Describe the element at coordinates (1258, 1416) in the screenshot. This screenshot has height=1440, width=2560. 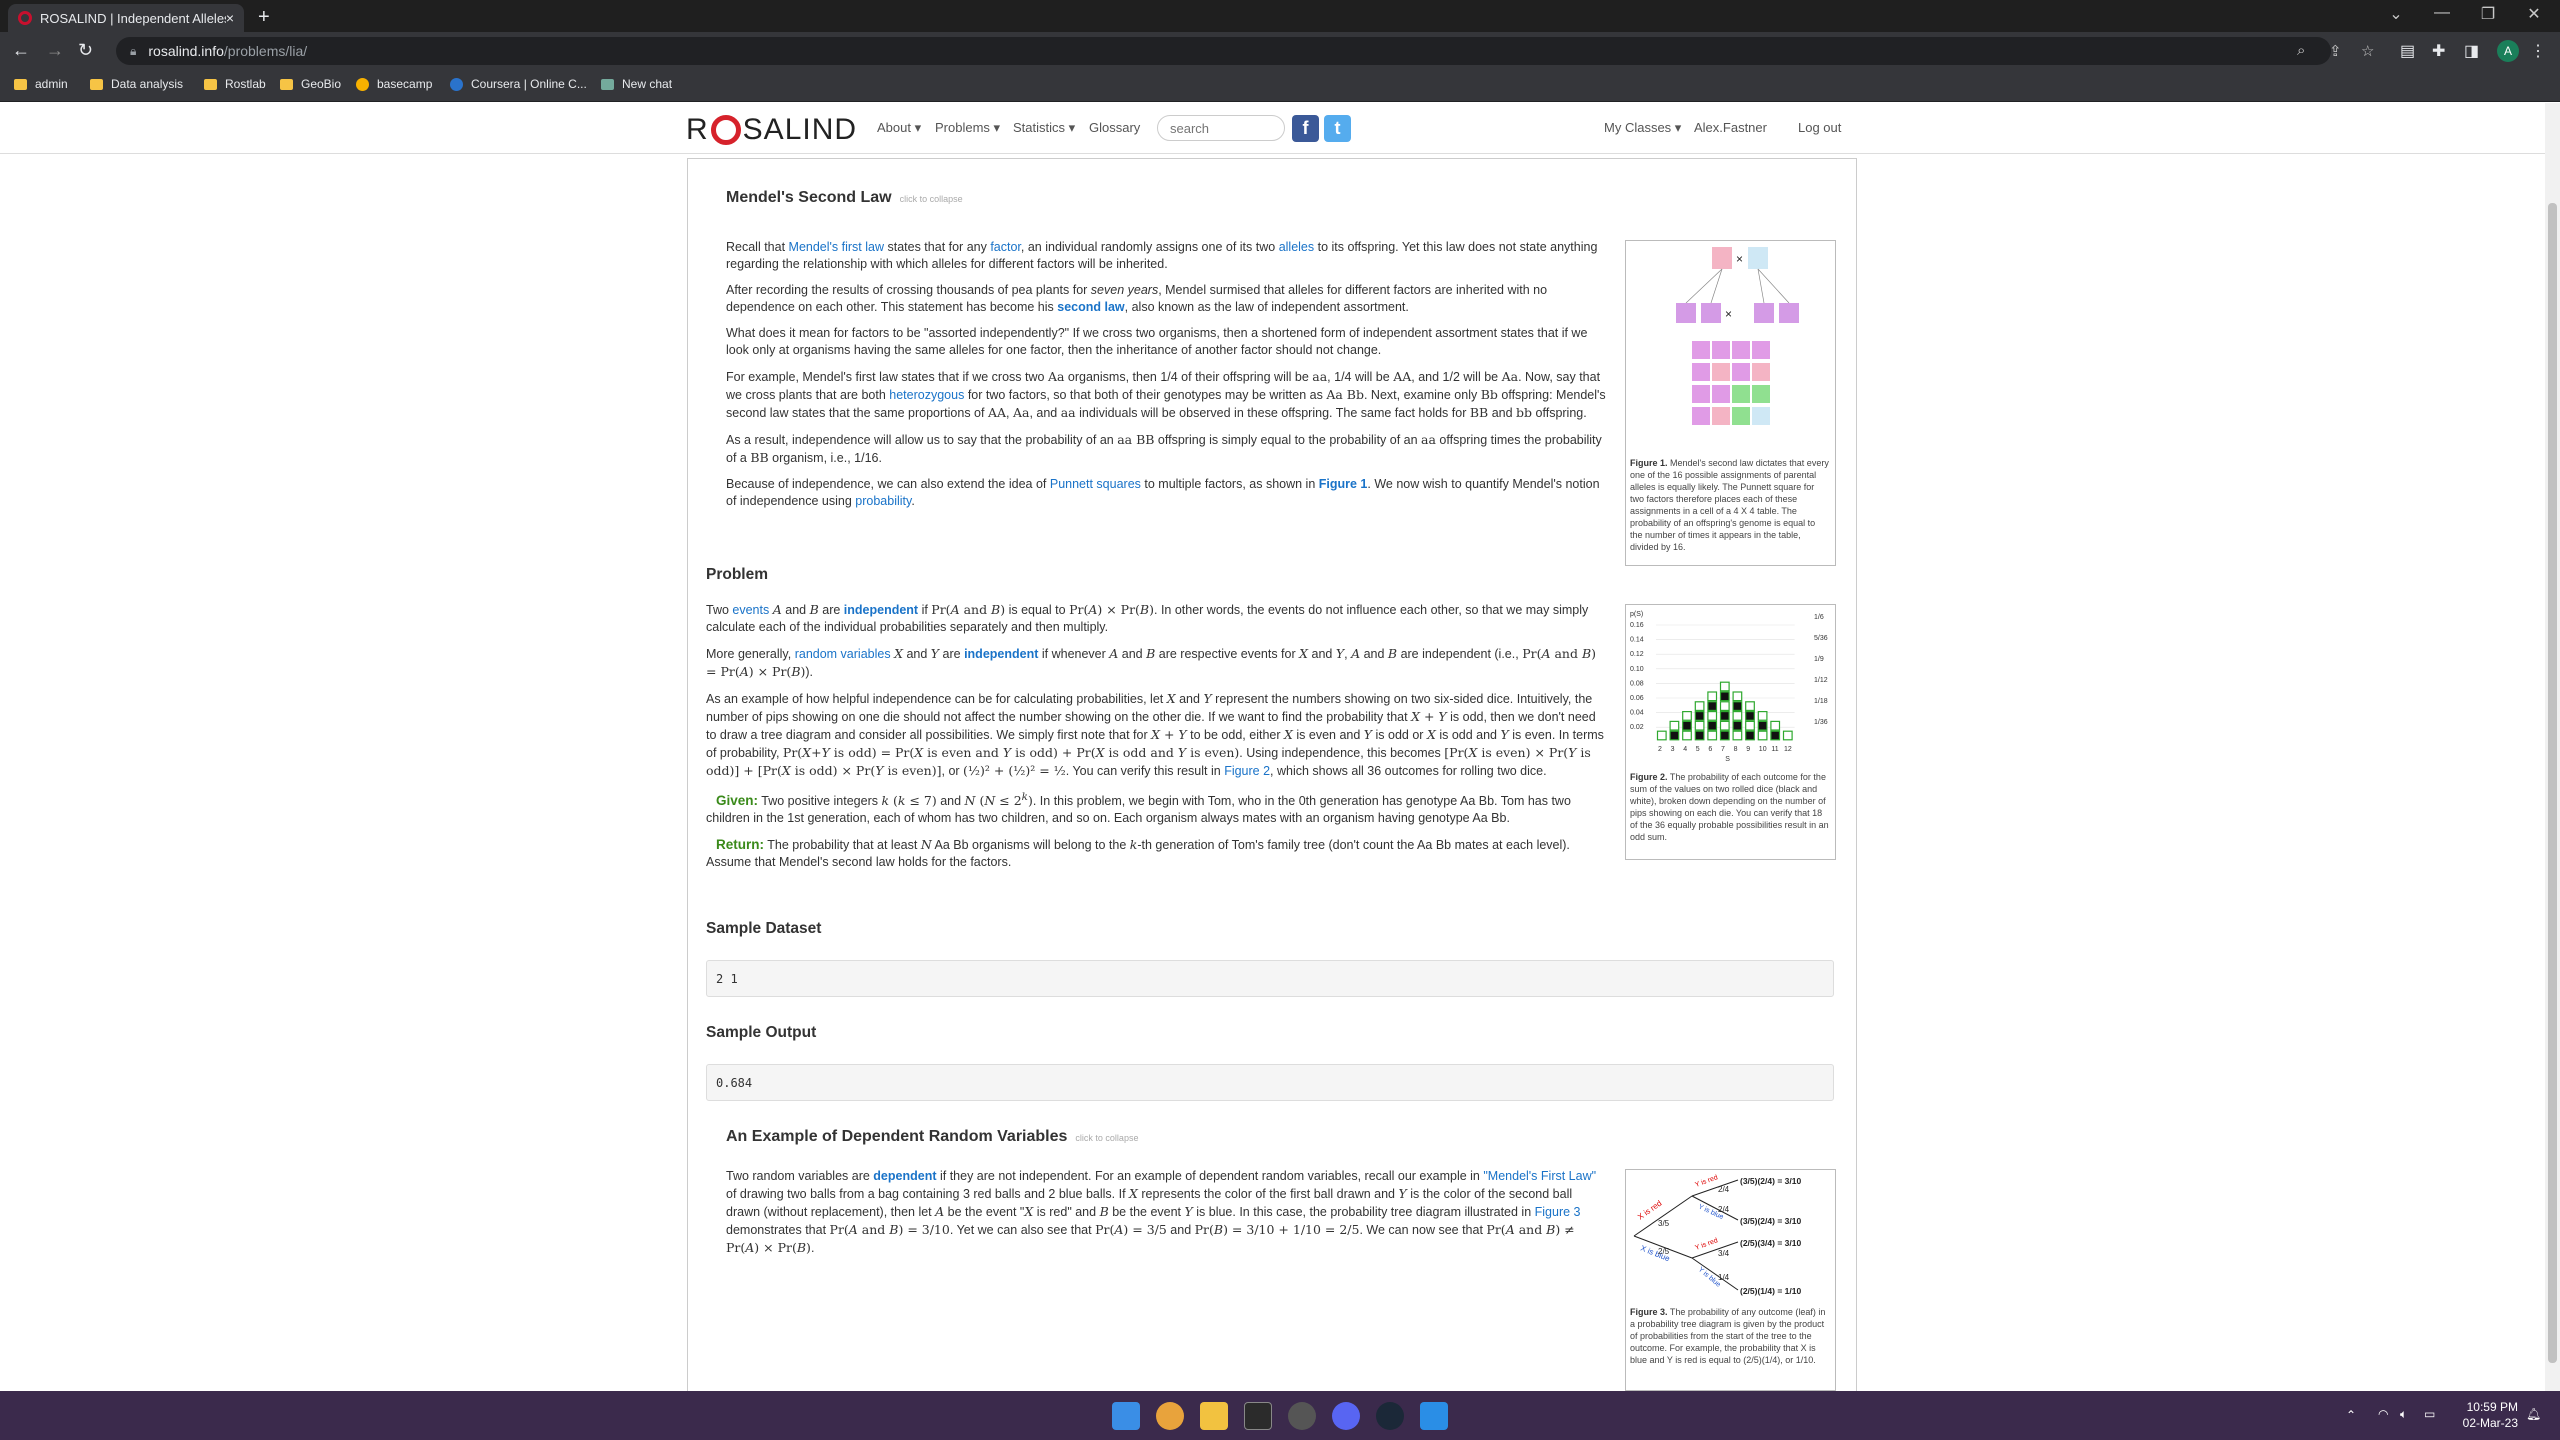
I see `terminal-icon` at that location.